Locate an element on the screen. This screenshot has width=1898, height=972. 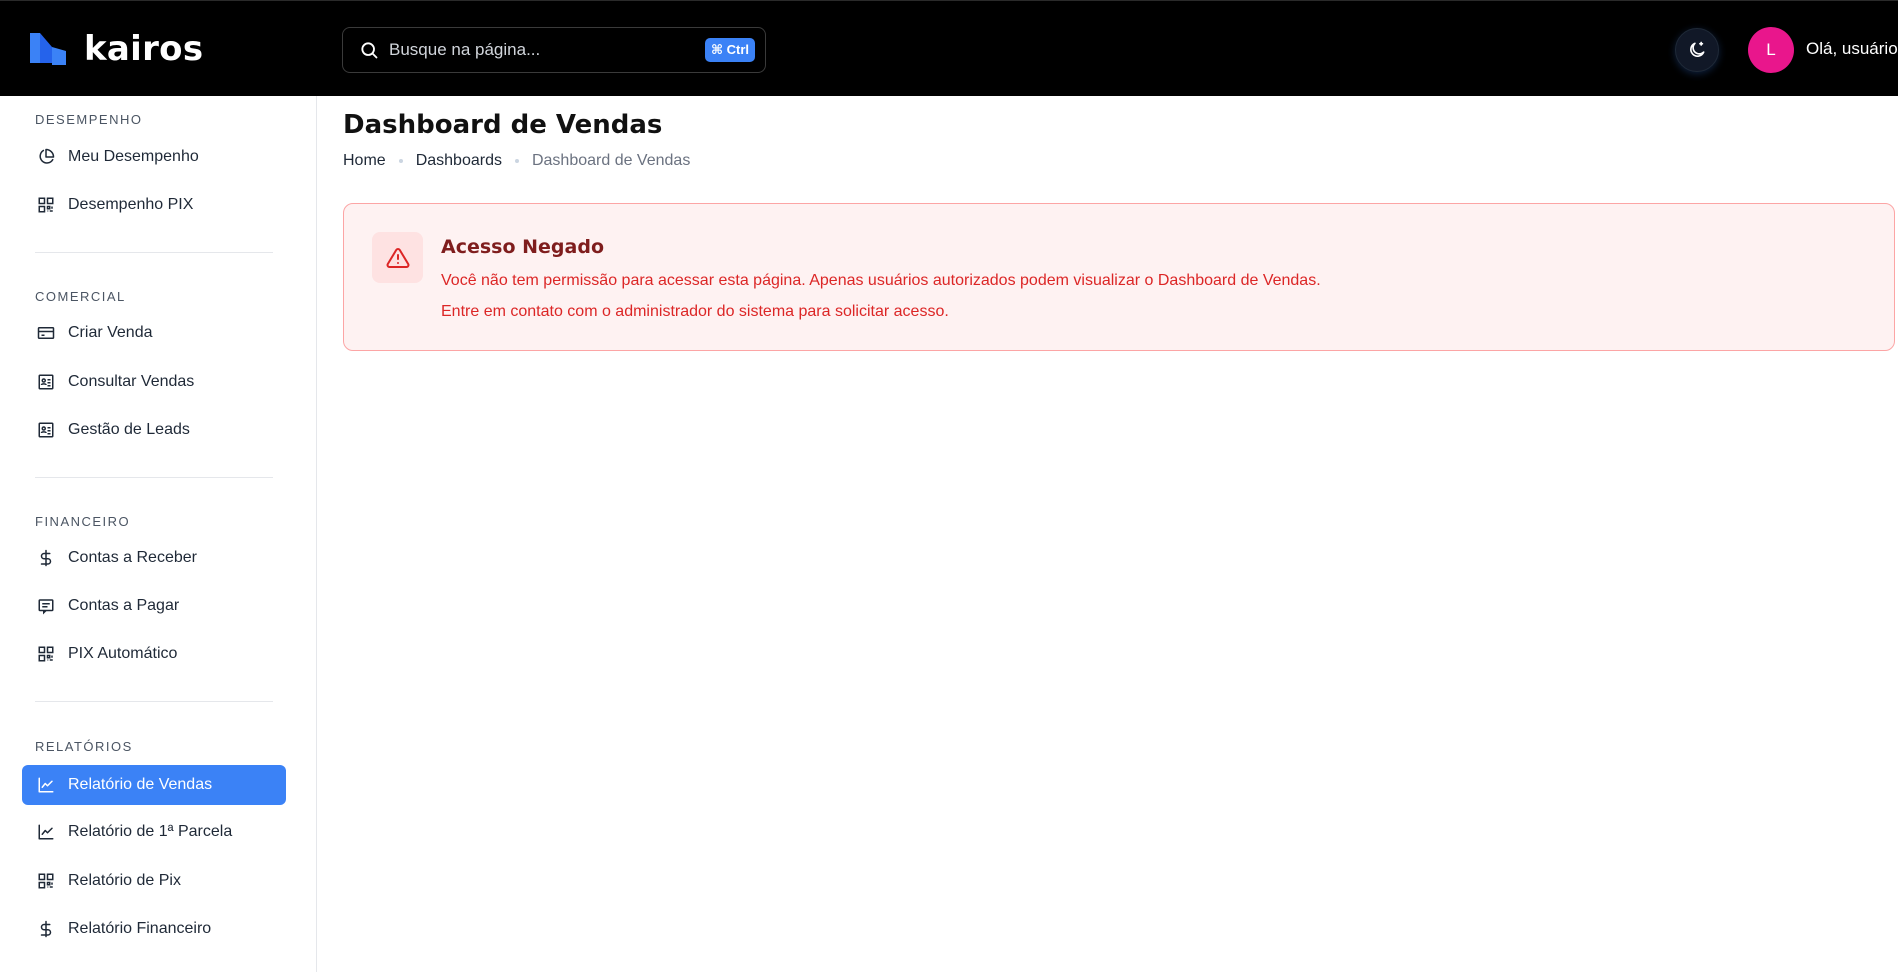
logo: kairos is located at coordinates (115, 49).